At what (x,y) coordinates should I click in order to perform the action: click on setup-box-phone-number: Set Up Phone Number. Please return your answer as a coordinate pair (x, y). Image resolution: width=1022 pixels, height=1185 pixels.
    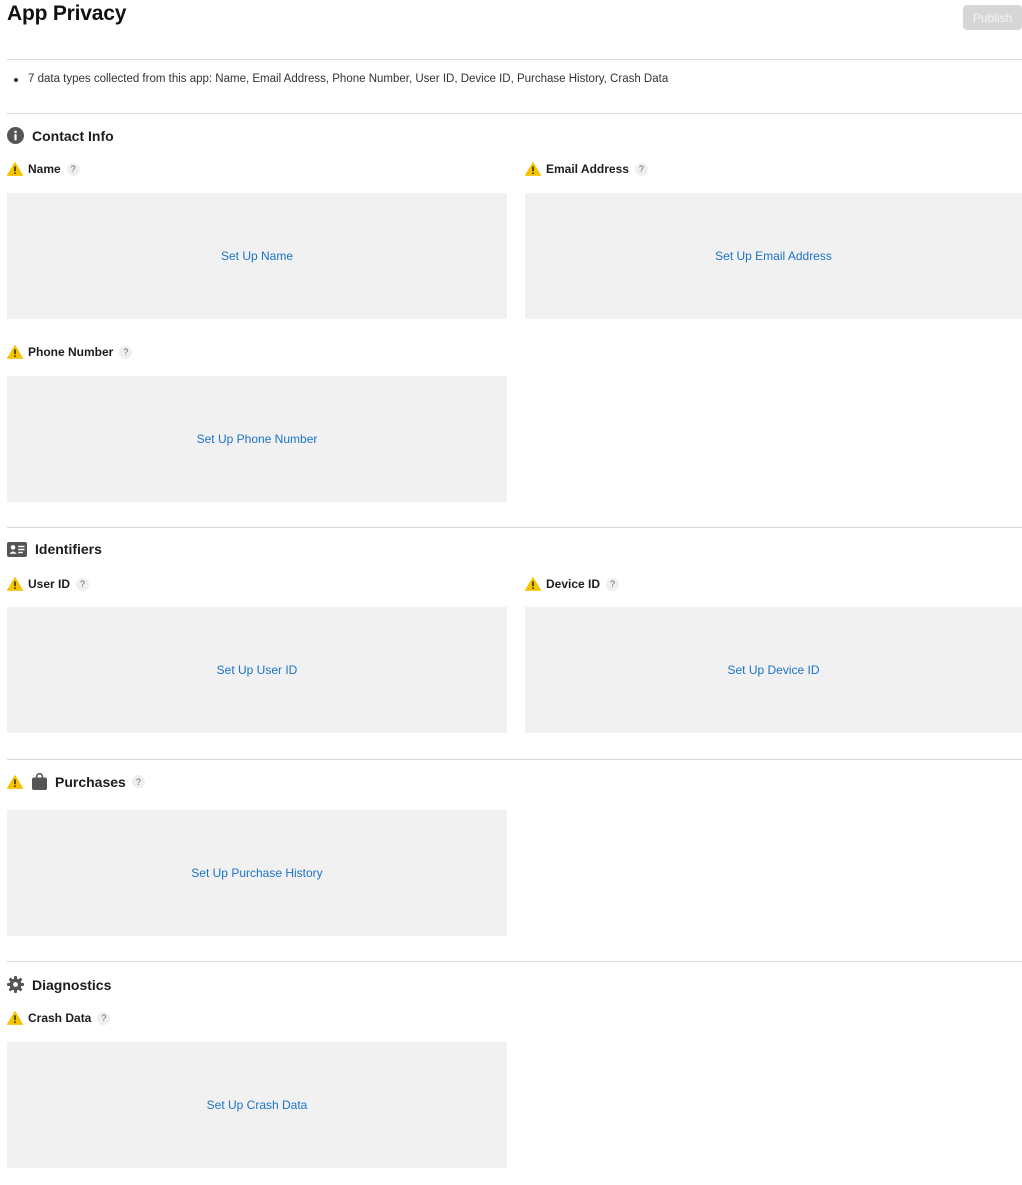
    Looking at the image, I should click on (257, 439).